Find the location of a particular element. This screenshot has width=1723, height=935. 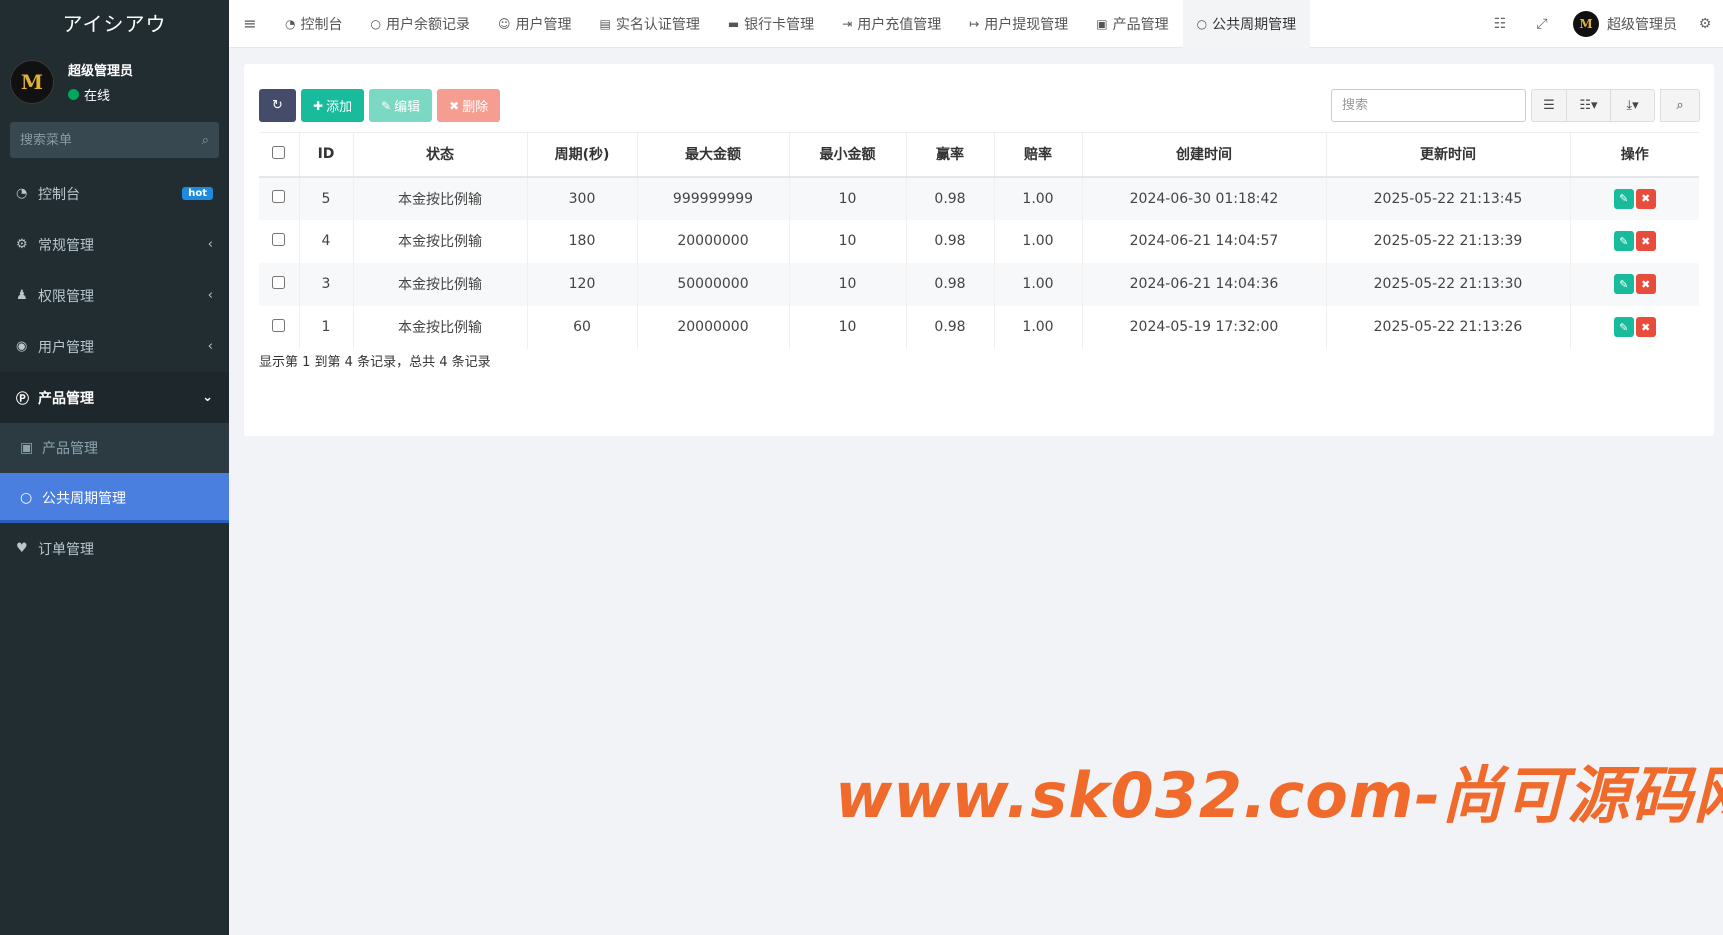

tab-withdraw: ↦ 用户提现管理 is located at coordinates (1018, 24).